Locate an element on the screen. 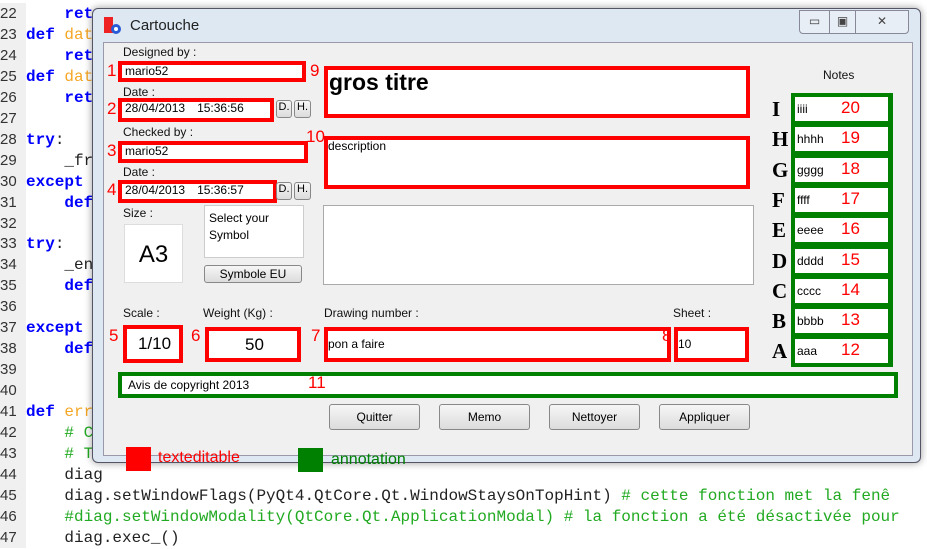 This screenshot has height=549, width=927. time2-value: 15:36:57 is located at coordinates (220, 190).